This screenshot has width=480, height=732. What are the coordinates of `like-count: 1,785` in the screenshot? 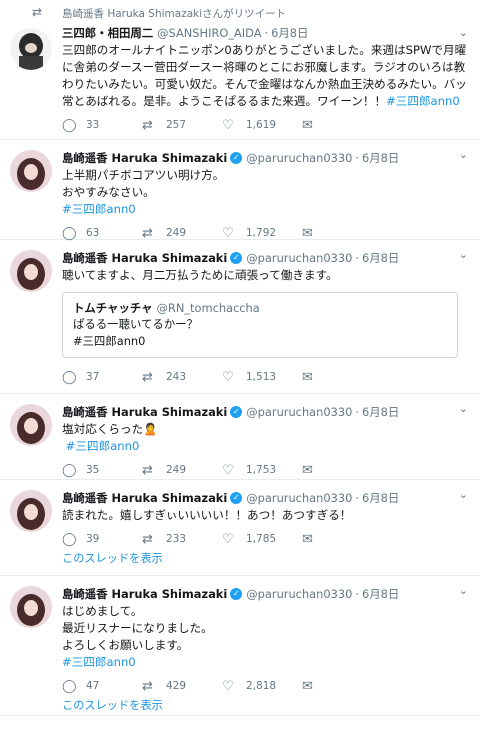 It's located at (261, 539).